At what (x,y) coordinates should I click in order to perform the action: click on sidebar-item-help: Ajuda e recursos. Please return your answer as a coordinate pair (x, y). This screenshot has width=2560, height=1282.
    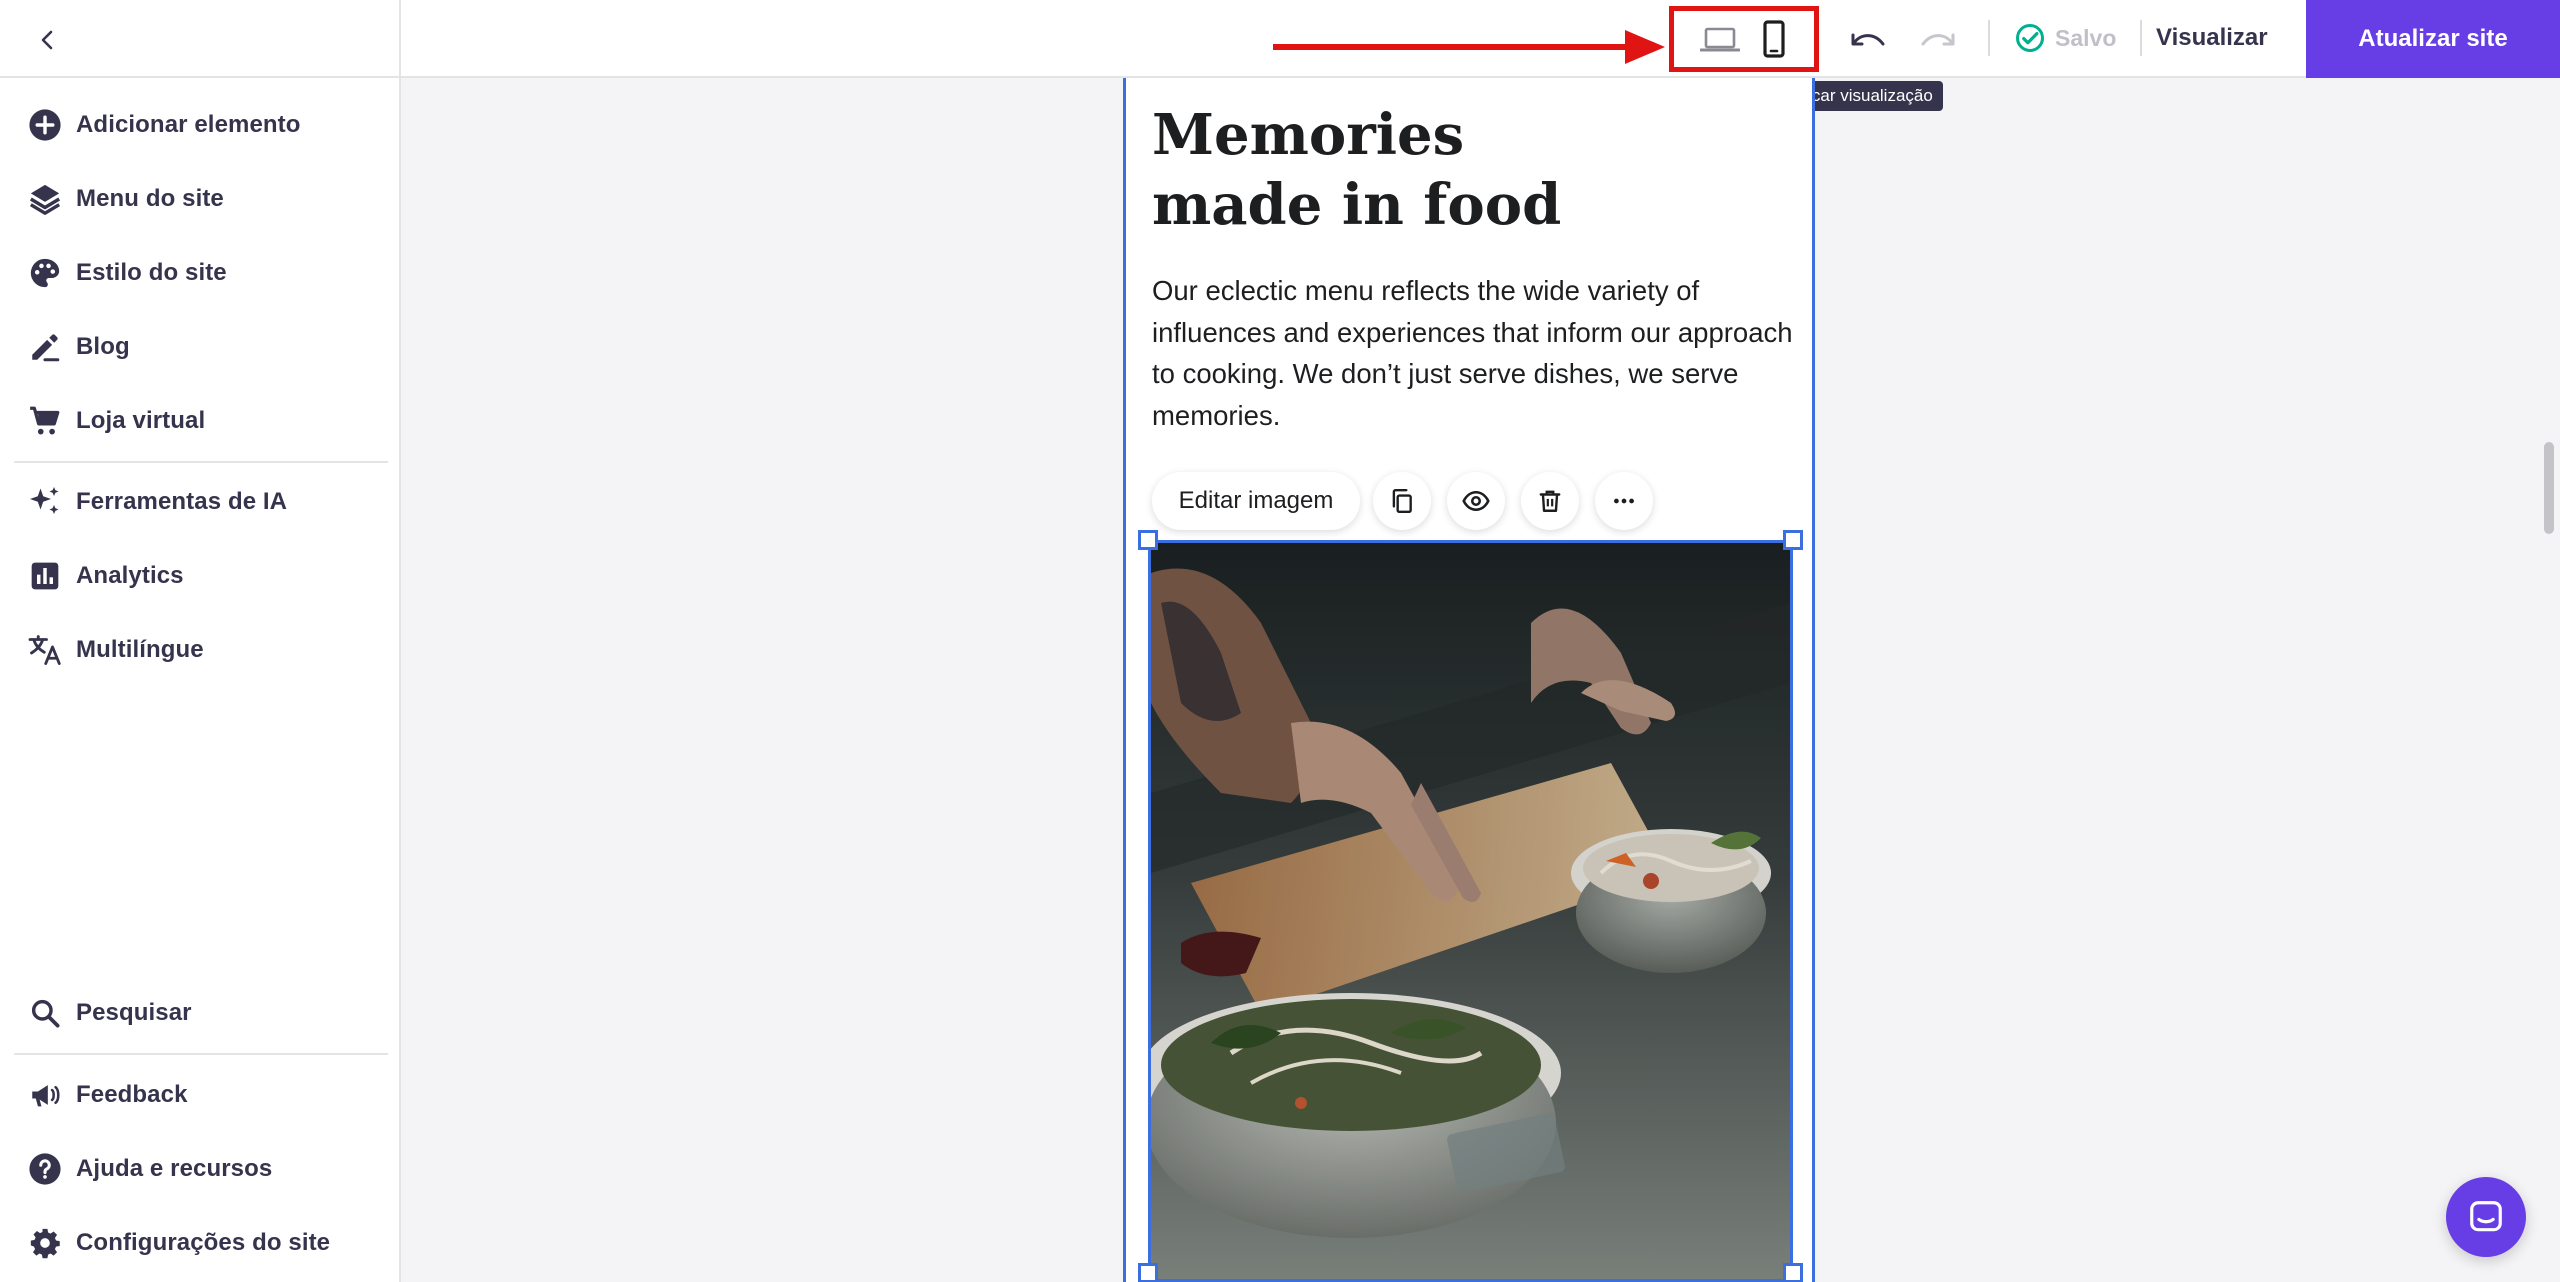
    Looking at the image, I should click on (200, 1169).